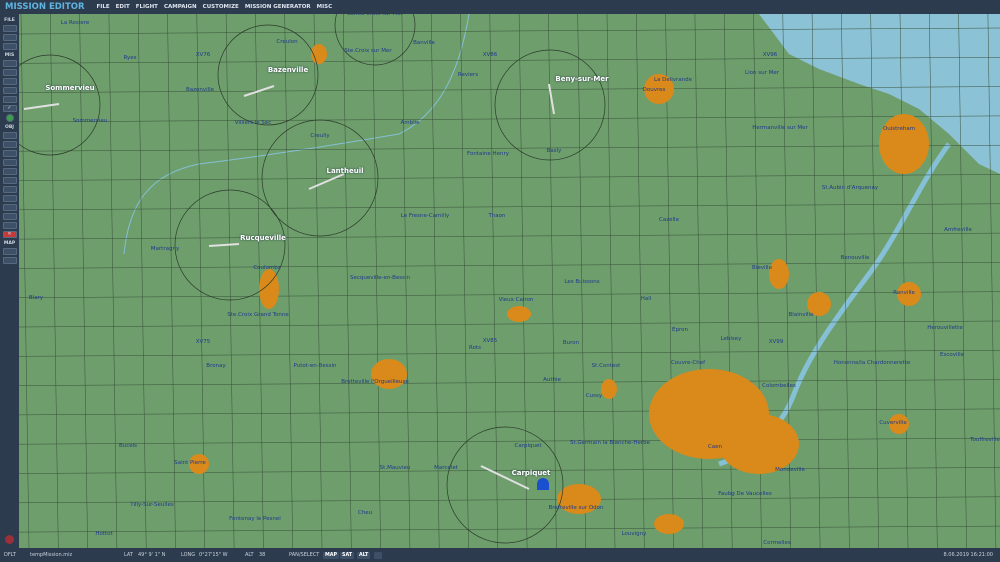  What do you see at coordinates (188, 555) in the screenshot?
I see `long-label: LONG` at bounding box center [188, 555].